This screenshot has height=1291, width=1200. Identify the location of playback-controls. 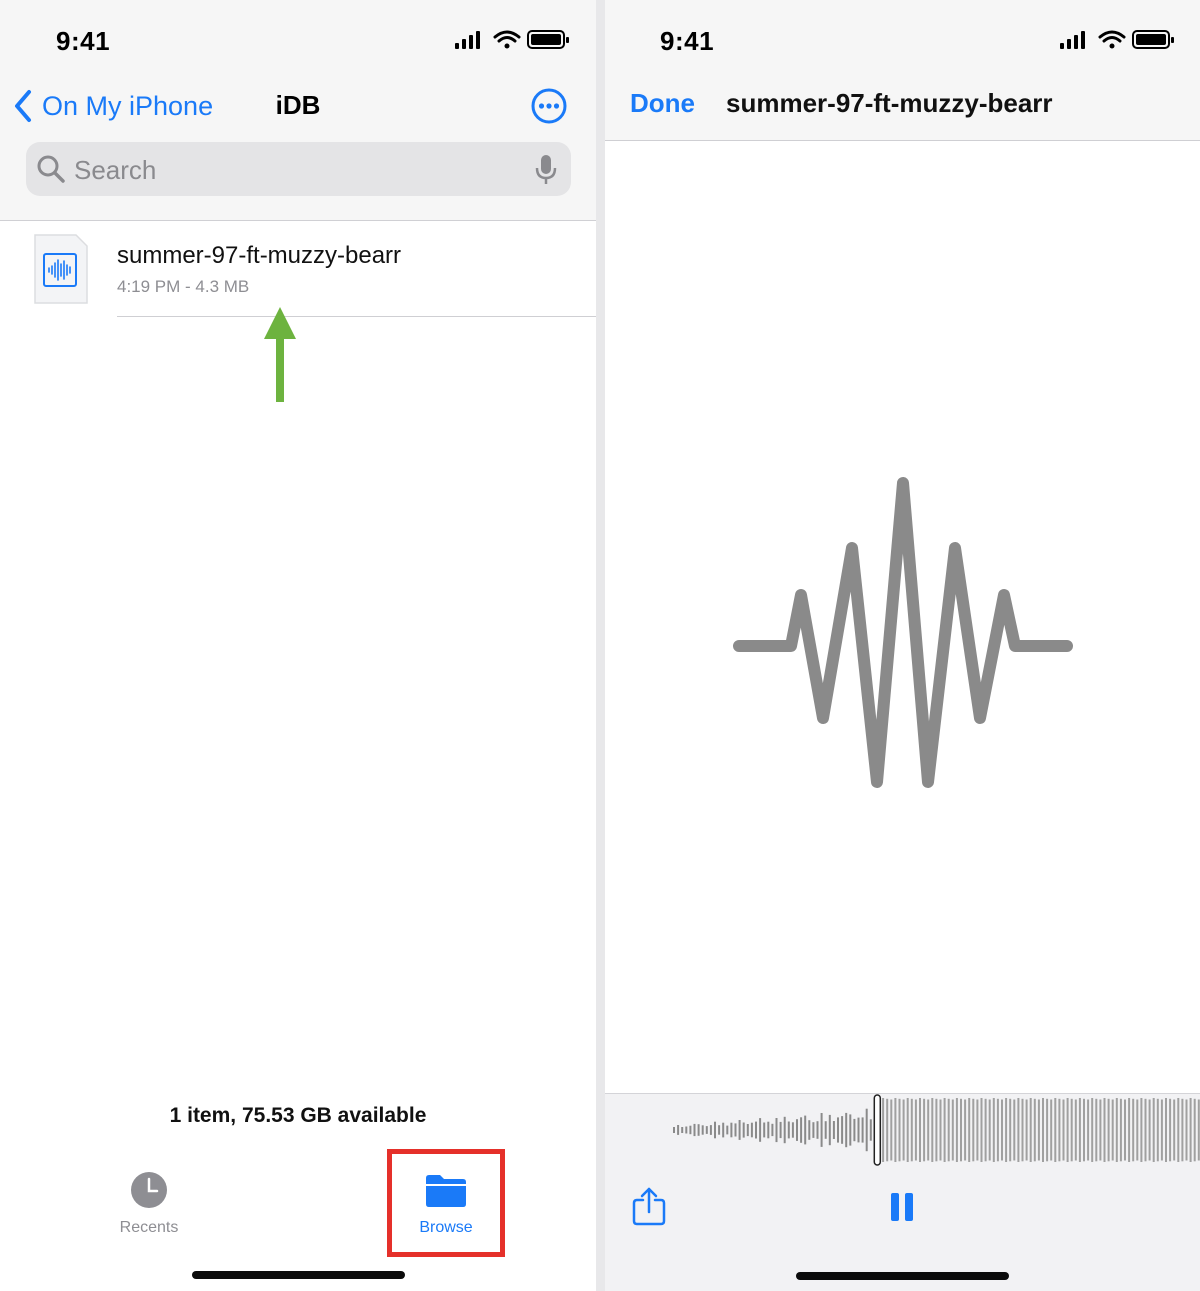
(902, 1192).